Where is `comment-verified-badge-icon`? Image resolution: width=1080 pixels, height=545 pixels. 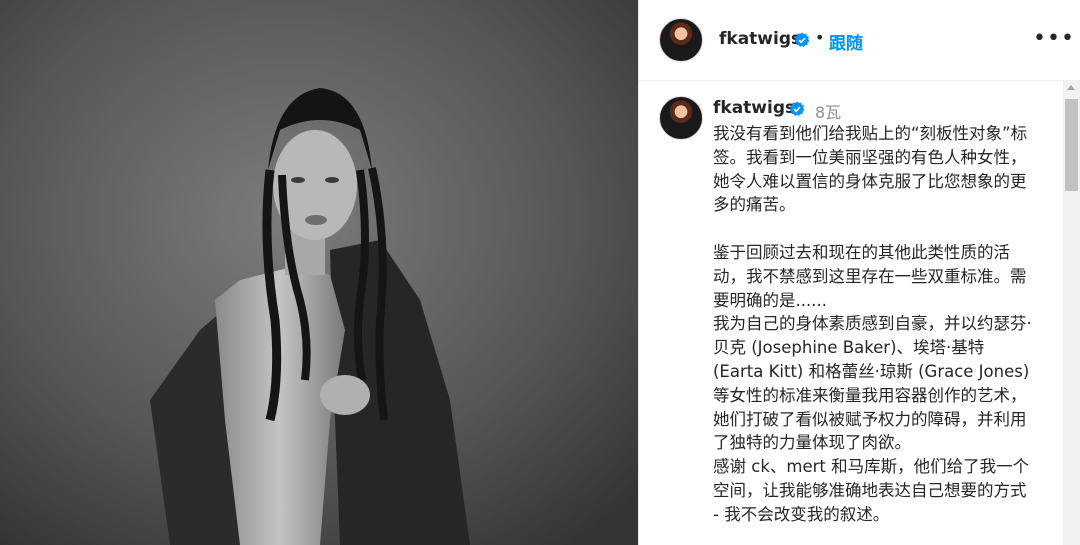
comment-verified-badge-icon is located at coordinates (797, 108).